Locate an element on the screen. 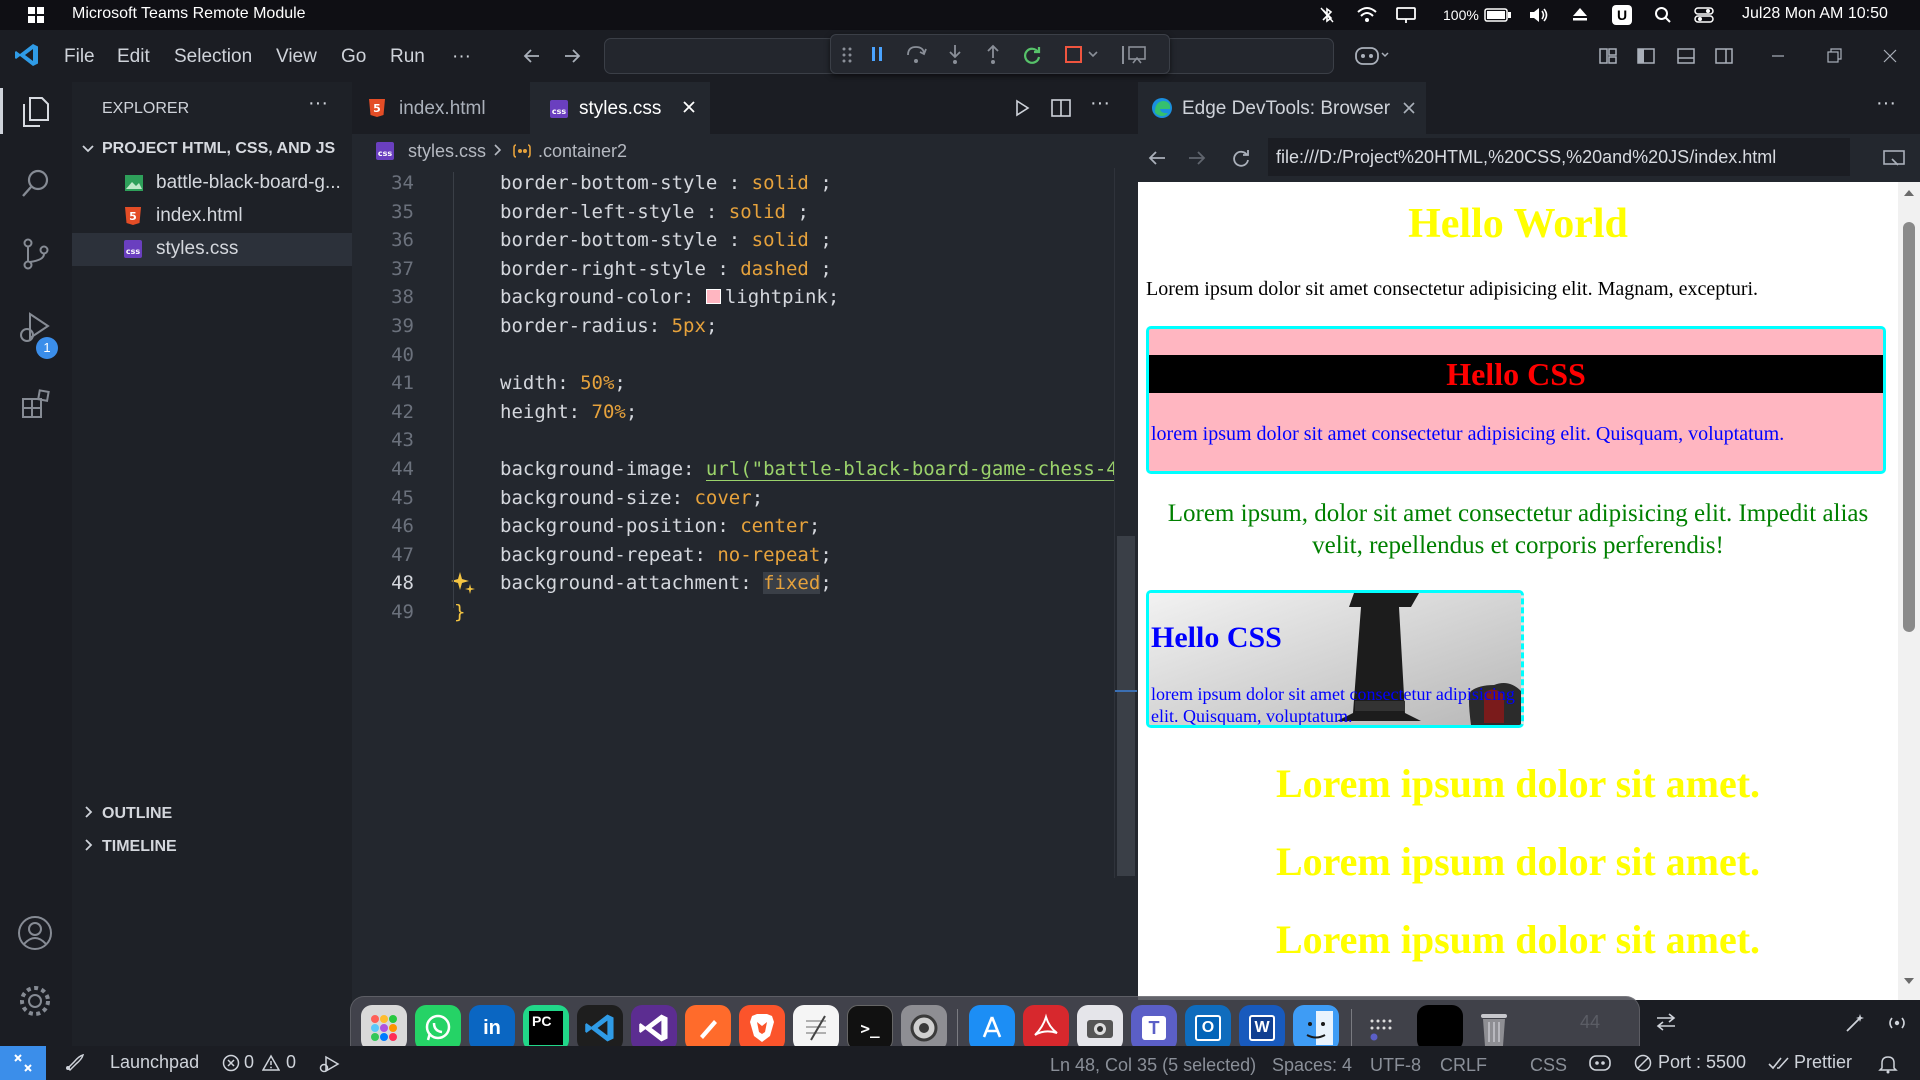  step-over-icon is located at coordinates (916, 55).